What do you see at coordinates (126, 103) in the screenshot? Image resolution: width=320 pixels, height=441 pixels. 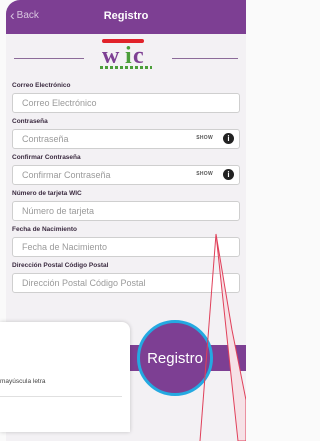 I see `email-field: Correo Electrónico` at bounding box center [126, 103].